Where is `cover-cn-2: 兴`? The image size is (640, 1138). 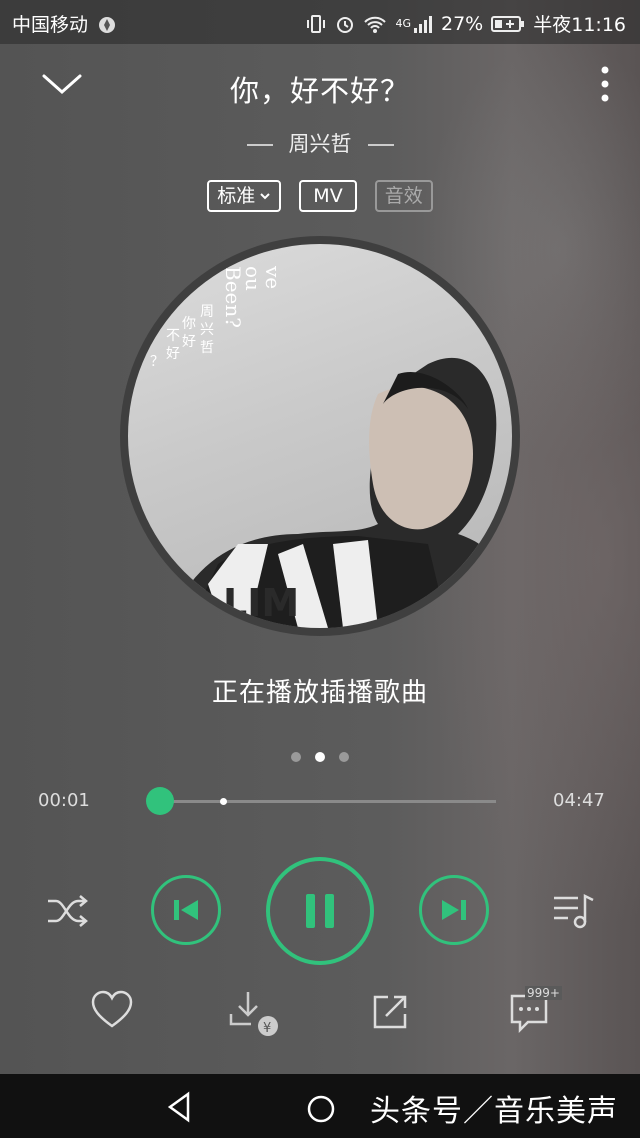
cover-cn-2: 兴 is located at coordinates (207, 330).